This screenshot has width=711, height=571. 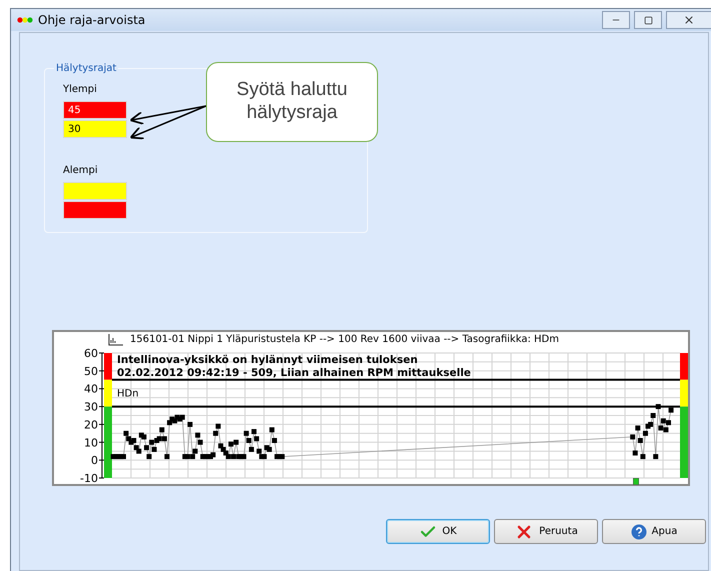 I want to click on window-title: Ohje raja-arvoista, so click(x=92, y=20).